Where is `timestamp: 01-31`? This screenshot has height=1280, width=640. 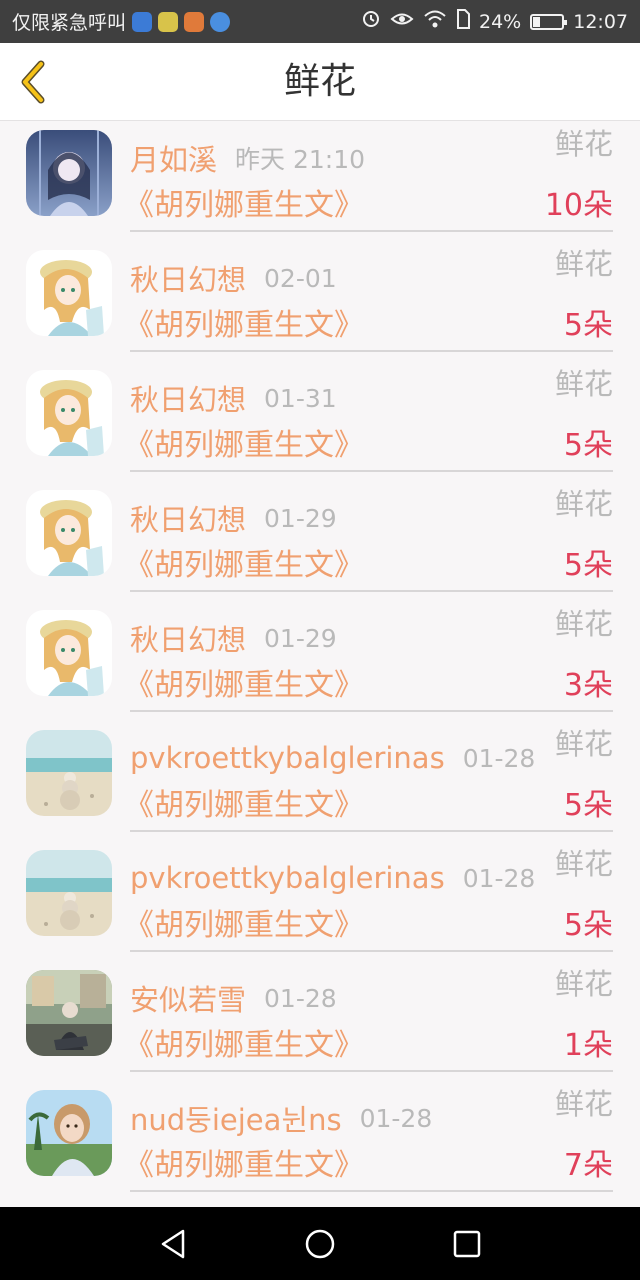
timestamp: 01-31 is located at coordinates (300, 398).